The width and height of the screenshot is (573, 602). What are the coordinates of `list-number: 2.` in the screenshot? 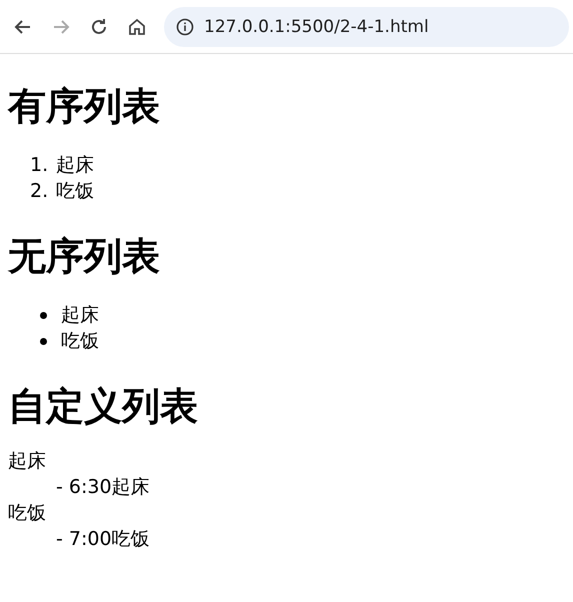 It's located at (40, 191).